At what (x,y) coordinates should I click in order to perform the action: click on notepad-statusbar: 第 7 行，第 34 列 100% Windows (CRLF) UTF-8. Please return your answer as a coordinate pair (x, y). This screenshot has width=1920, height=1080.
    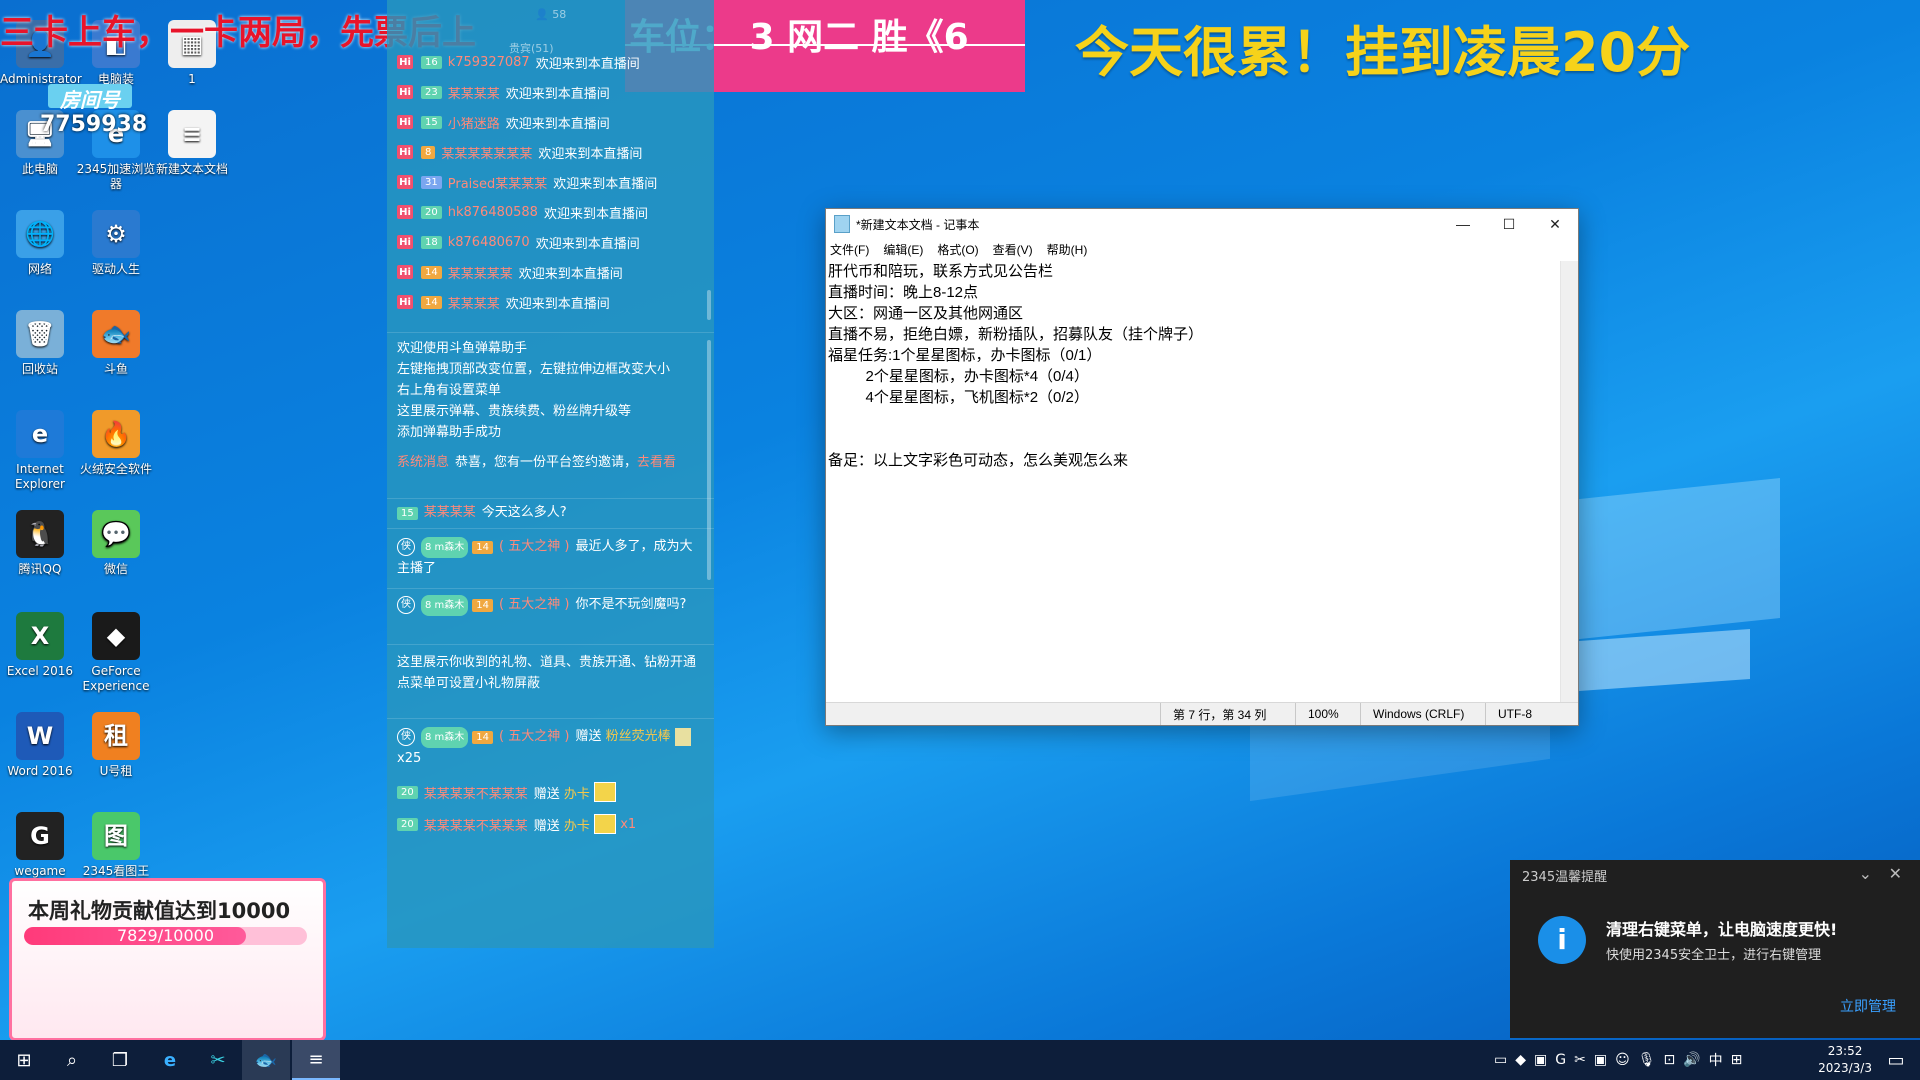
    Looking at the image, I should click on (1202, 713).